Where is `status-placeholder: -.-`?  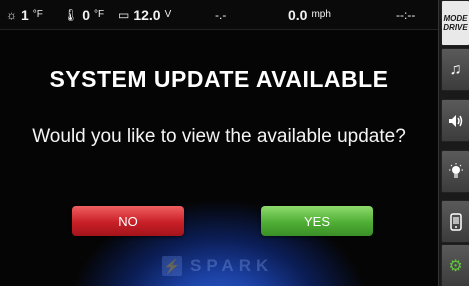
status-placeholder: -.- is located at coordinates (220, 15).